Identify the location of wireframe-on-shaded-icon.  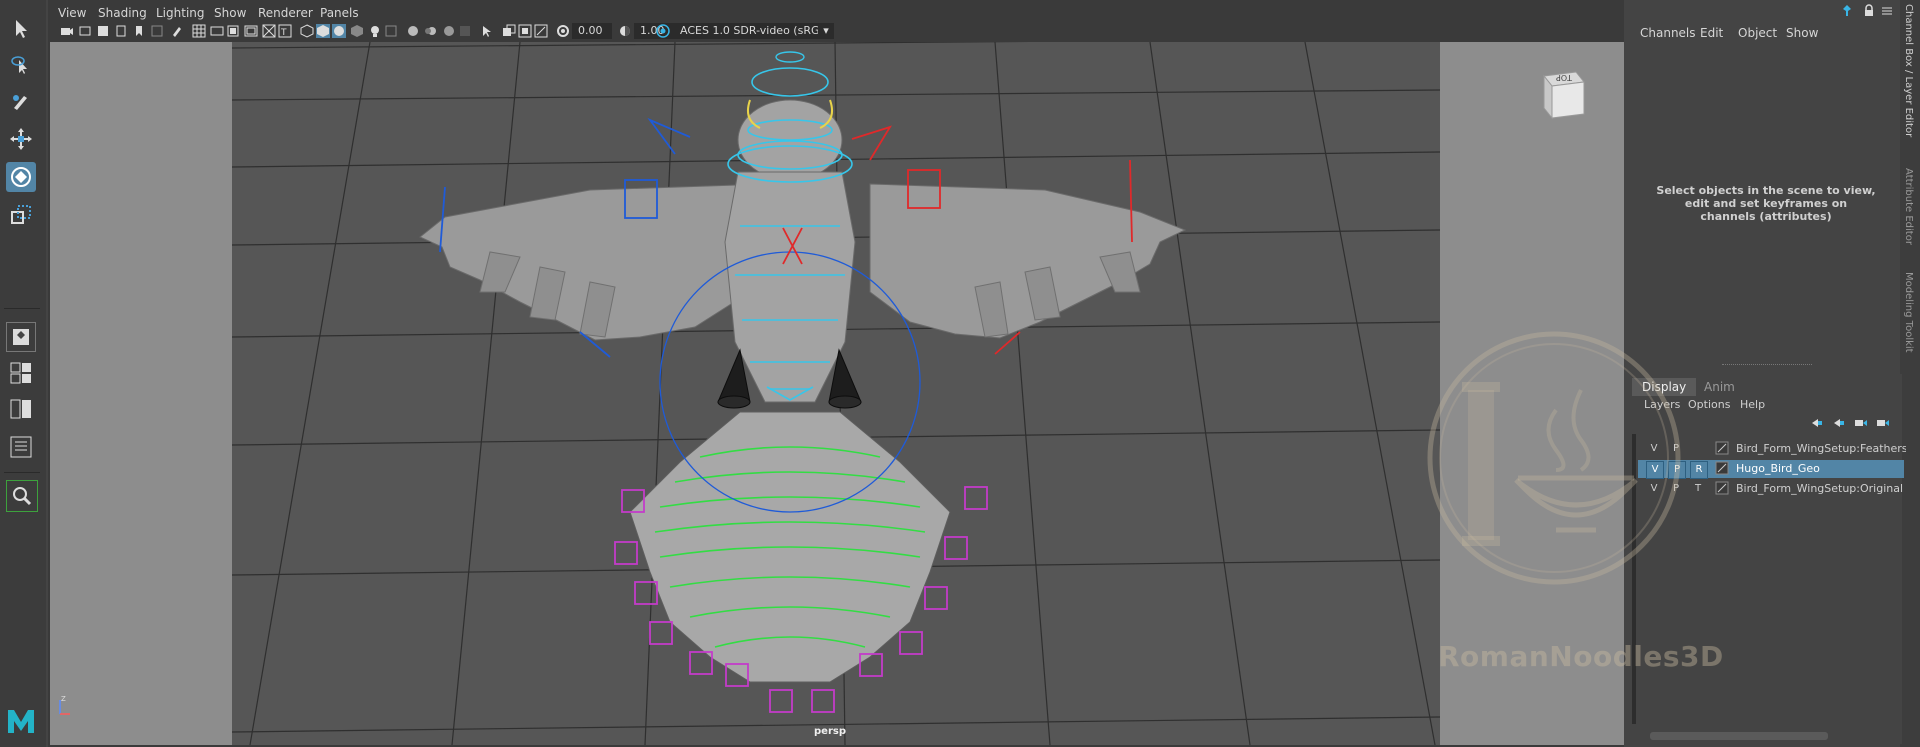
(339, 31).